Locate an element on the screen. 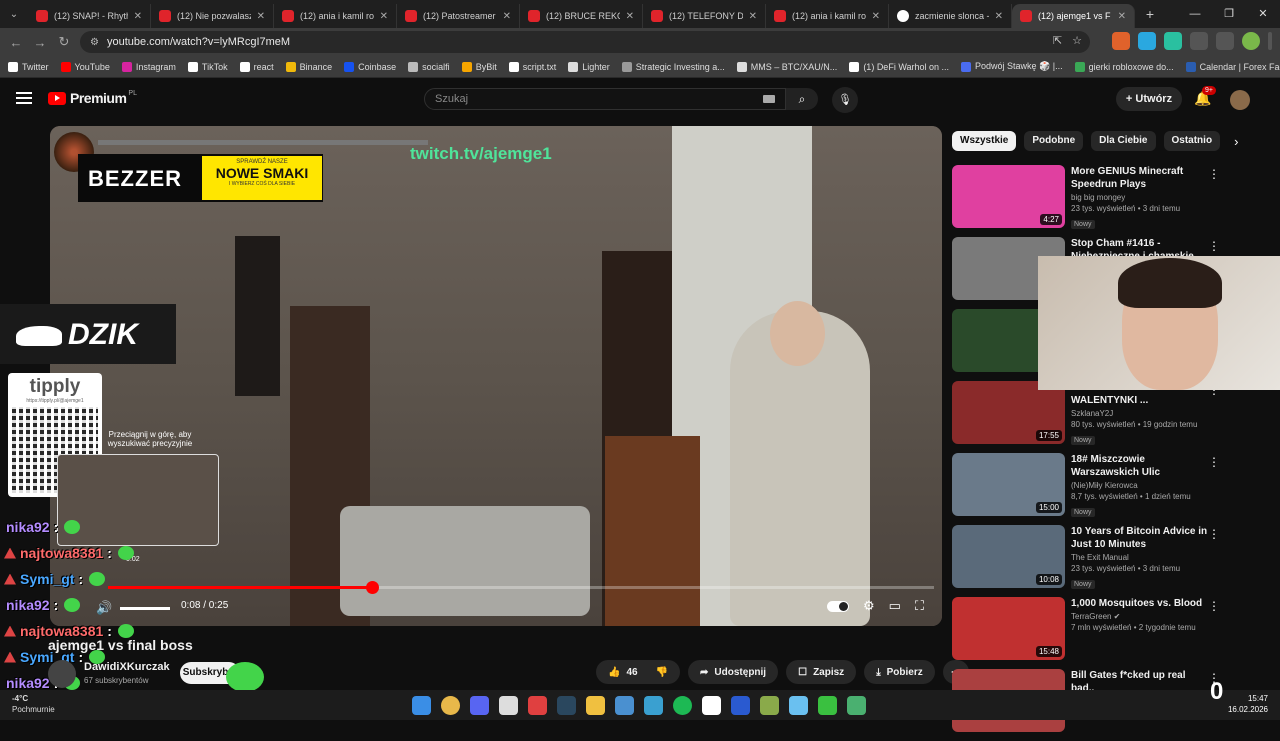 The image size is (1280, 741). extension-teal-icon is located at coordinates (1173, 41).